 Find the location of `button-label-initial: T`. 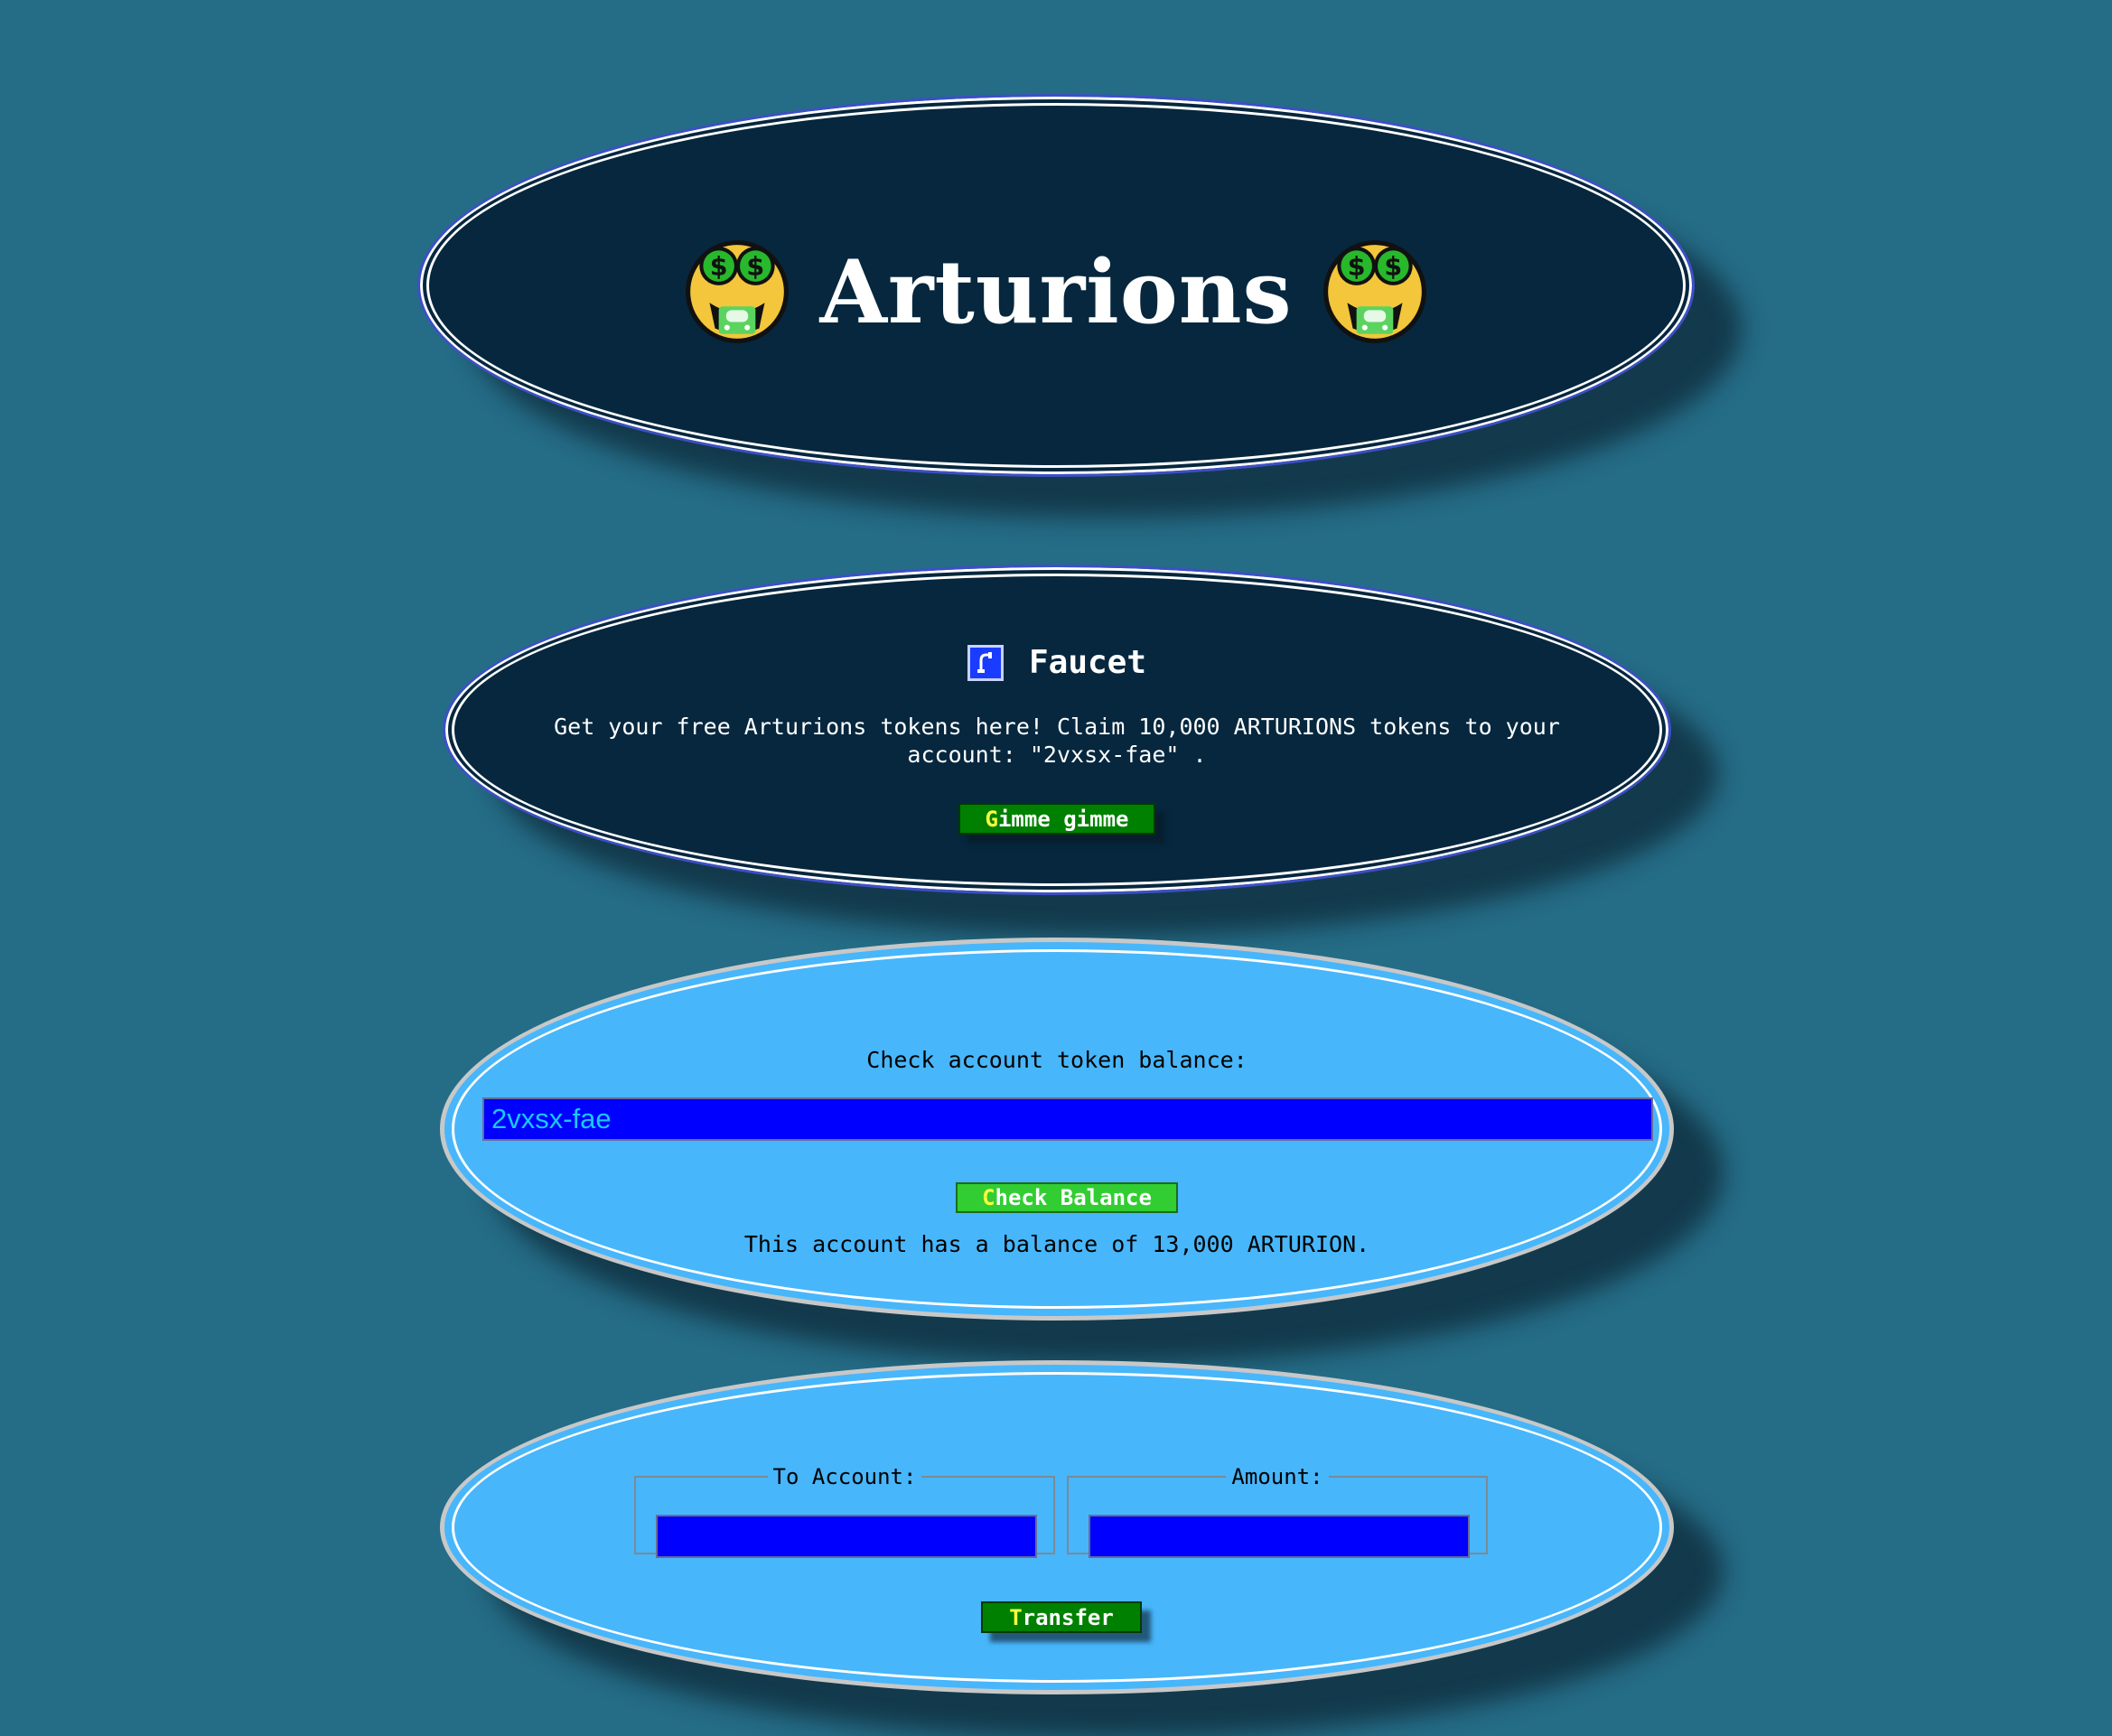

button-label-initial: T is located at coordinates (1016, 1617).